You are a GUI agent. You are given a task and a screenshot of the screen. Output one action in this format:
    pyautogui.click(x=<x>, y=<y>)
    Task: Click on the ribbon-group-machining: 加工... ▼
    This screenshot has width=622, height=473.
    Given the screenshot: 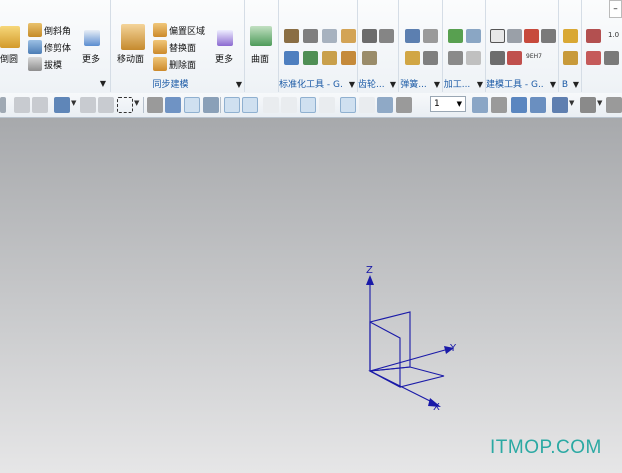 What is the action you would take?
    pyautogui.click(x=464, y=46)
    